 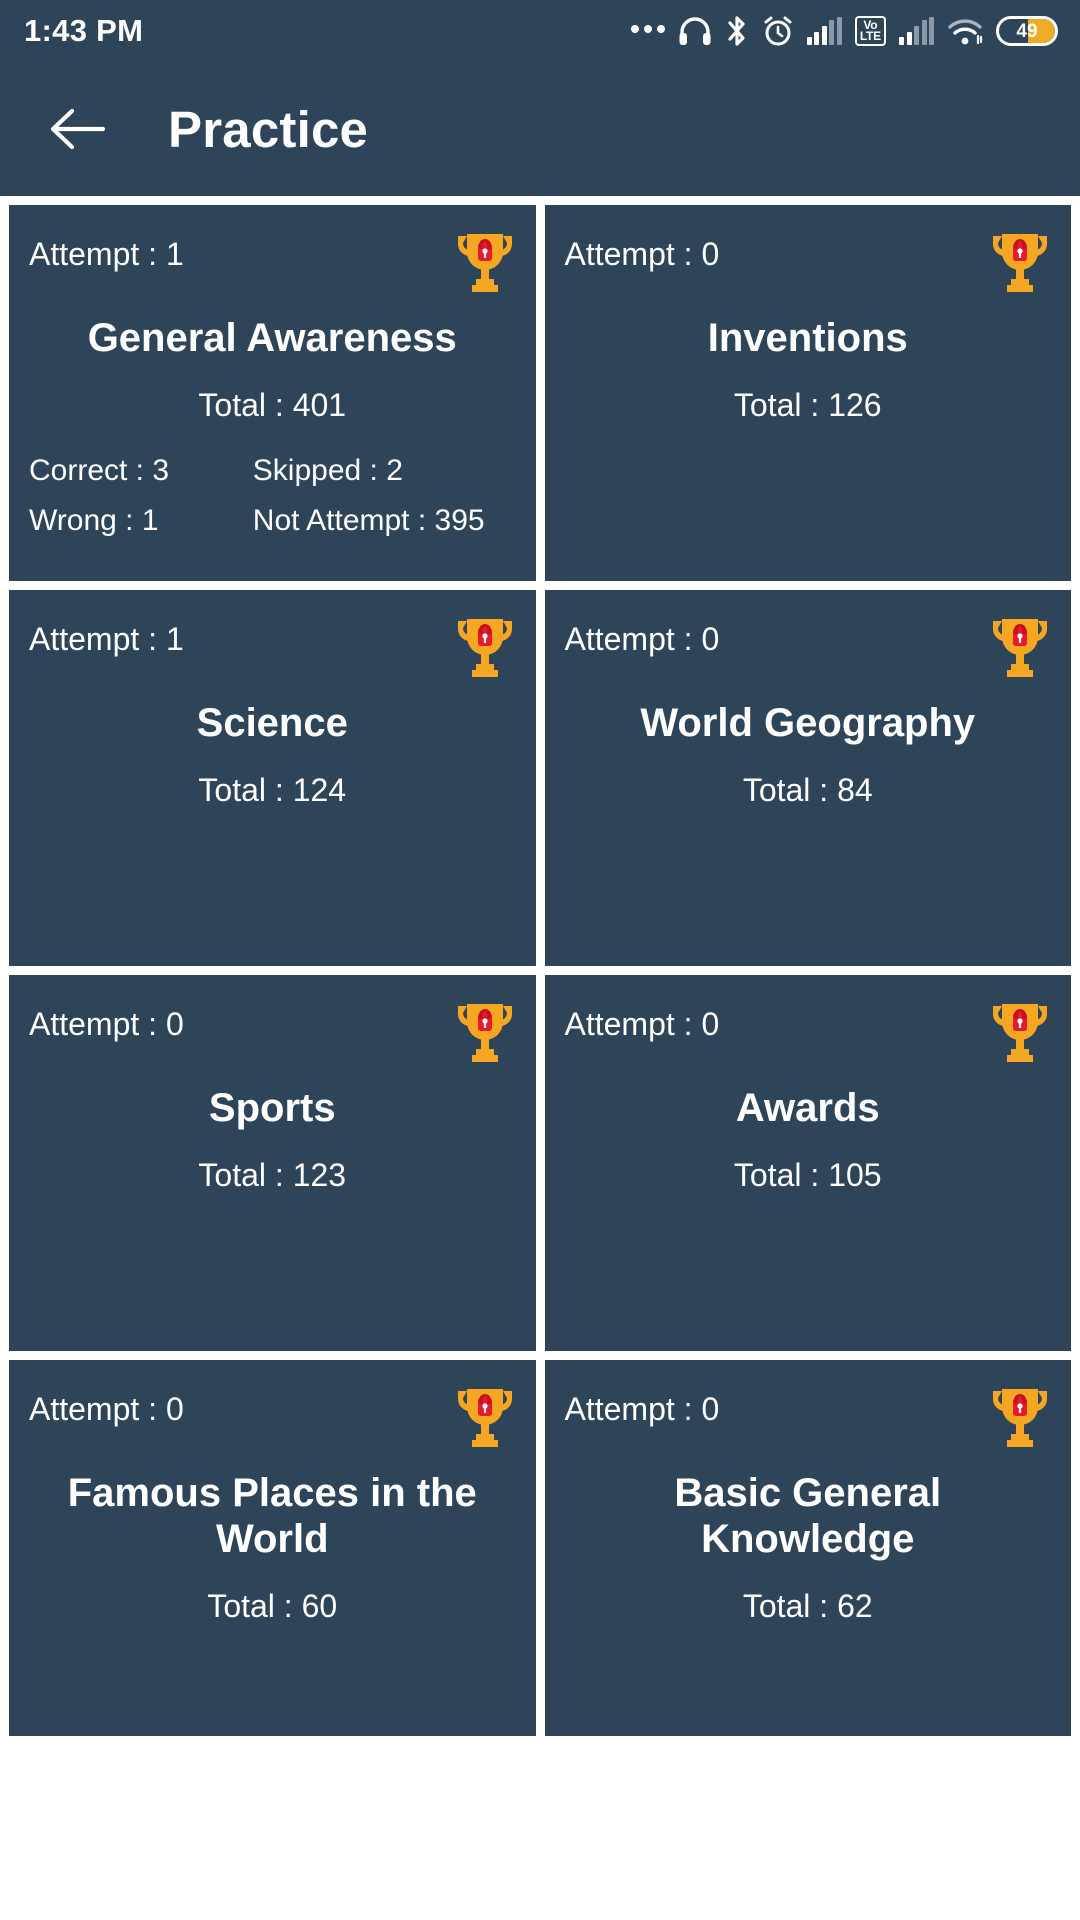 I want to click on wifi-icon, so click(x=965, y=31).